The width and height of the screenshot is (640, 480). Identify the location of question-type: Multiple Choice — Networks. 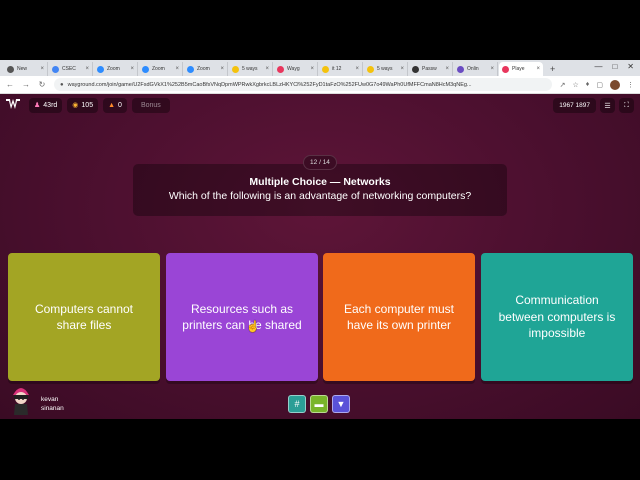
(320, 182).